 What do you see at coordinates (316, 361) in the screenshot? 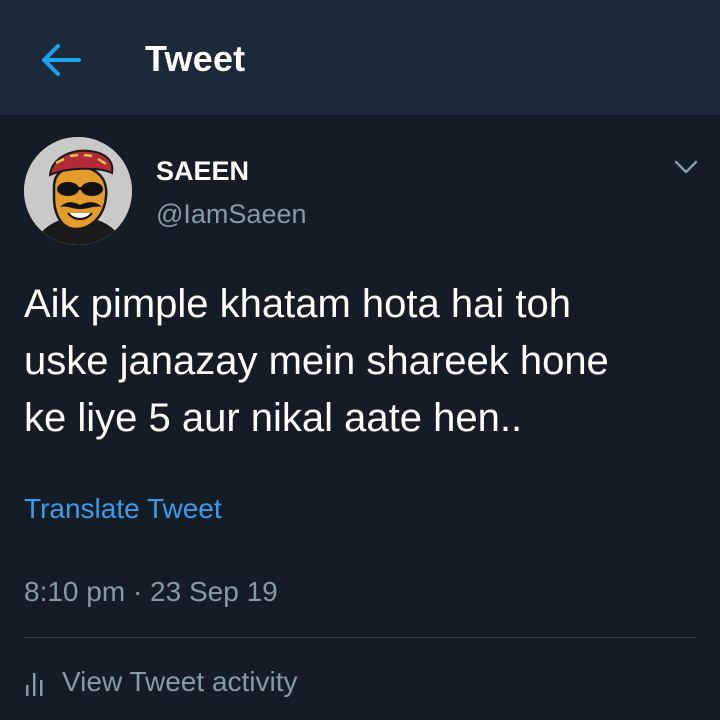
I see `tweet-text-line: uske janazay mein shareek hone` at bounding box center [316, 361].